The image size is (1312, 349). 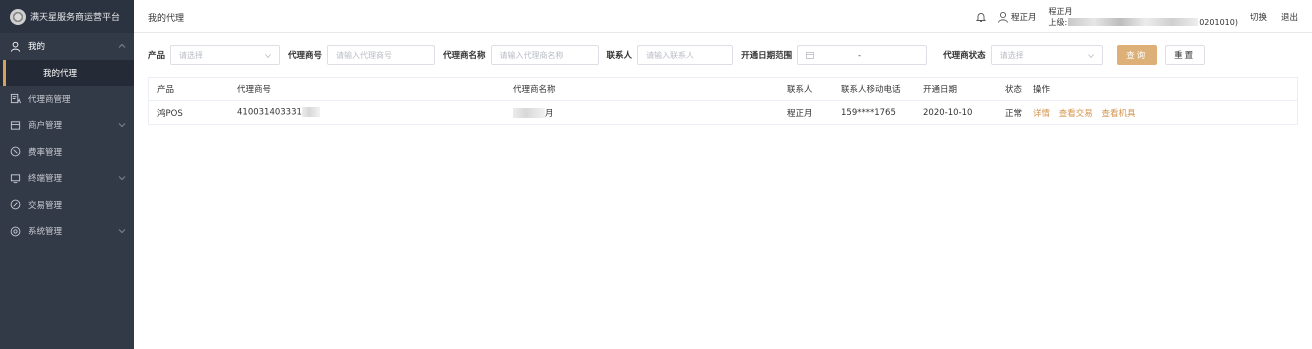 I want to click on top-right-controls: 程正月 程正月 上级: 0201010) 切换 退出, so click(x=1143, y=16).